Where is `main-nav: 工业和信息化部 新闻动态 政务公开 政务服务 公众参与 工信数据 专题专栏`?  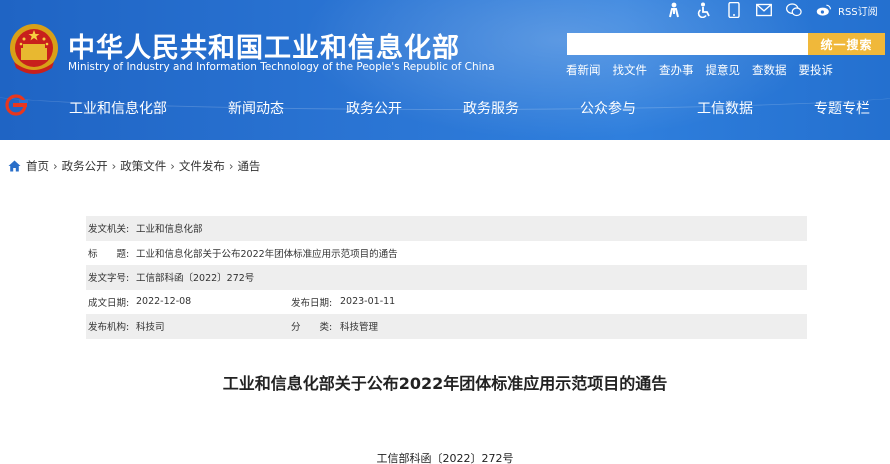
main-nav: 工业和信息化部 新闻动态 政务公开 政务服务 公众参与 工信数据 专题专栏 is located at coordinates (445, 106).